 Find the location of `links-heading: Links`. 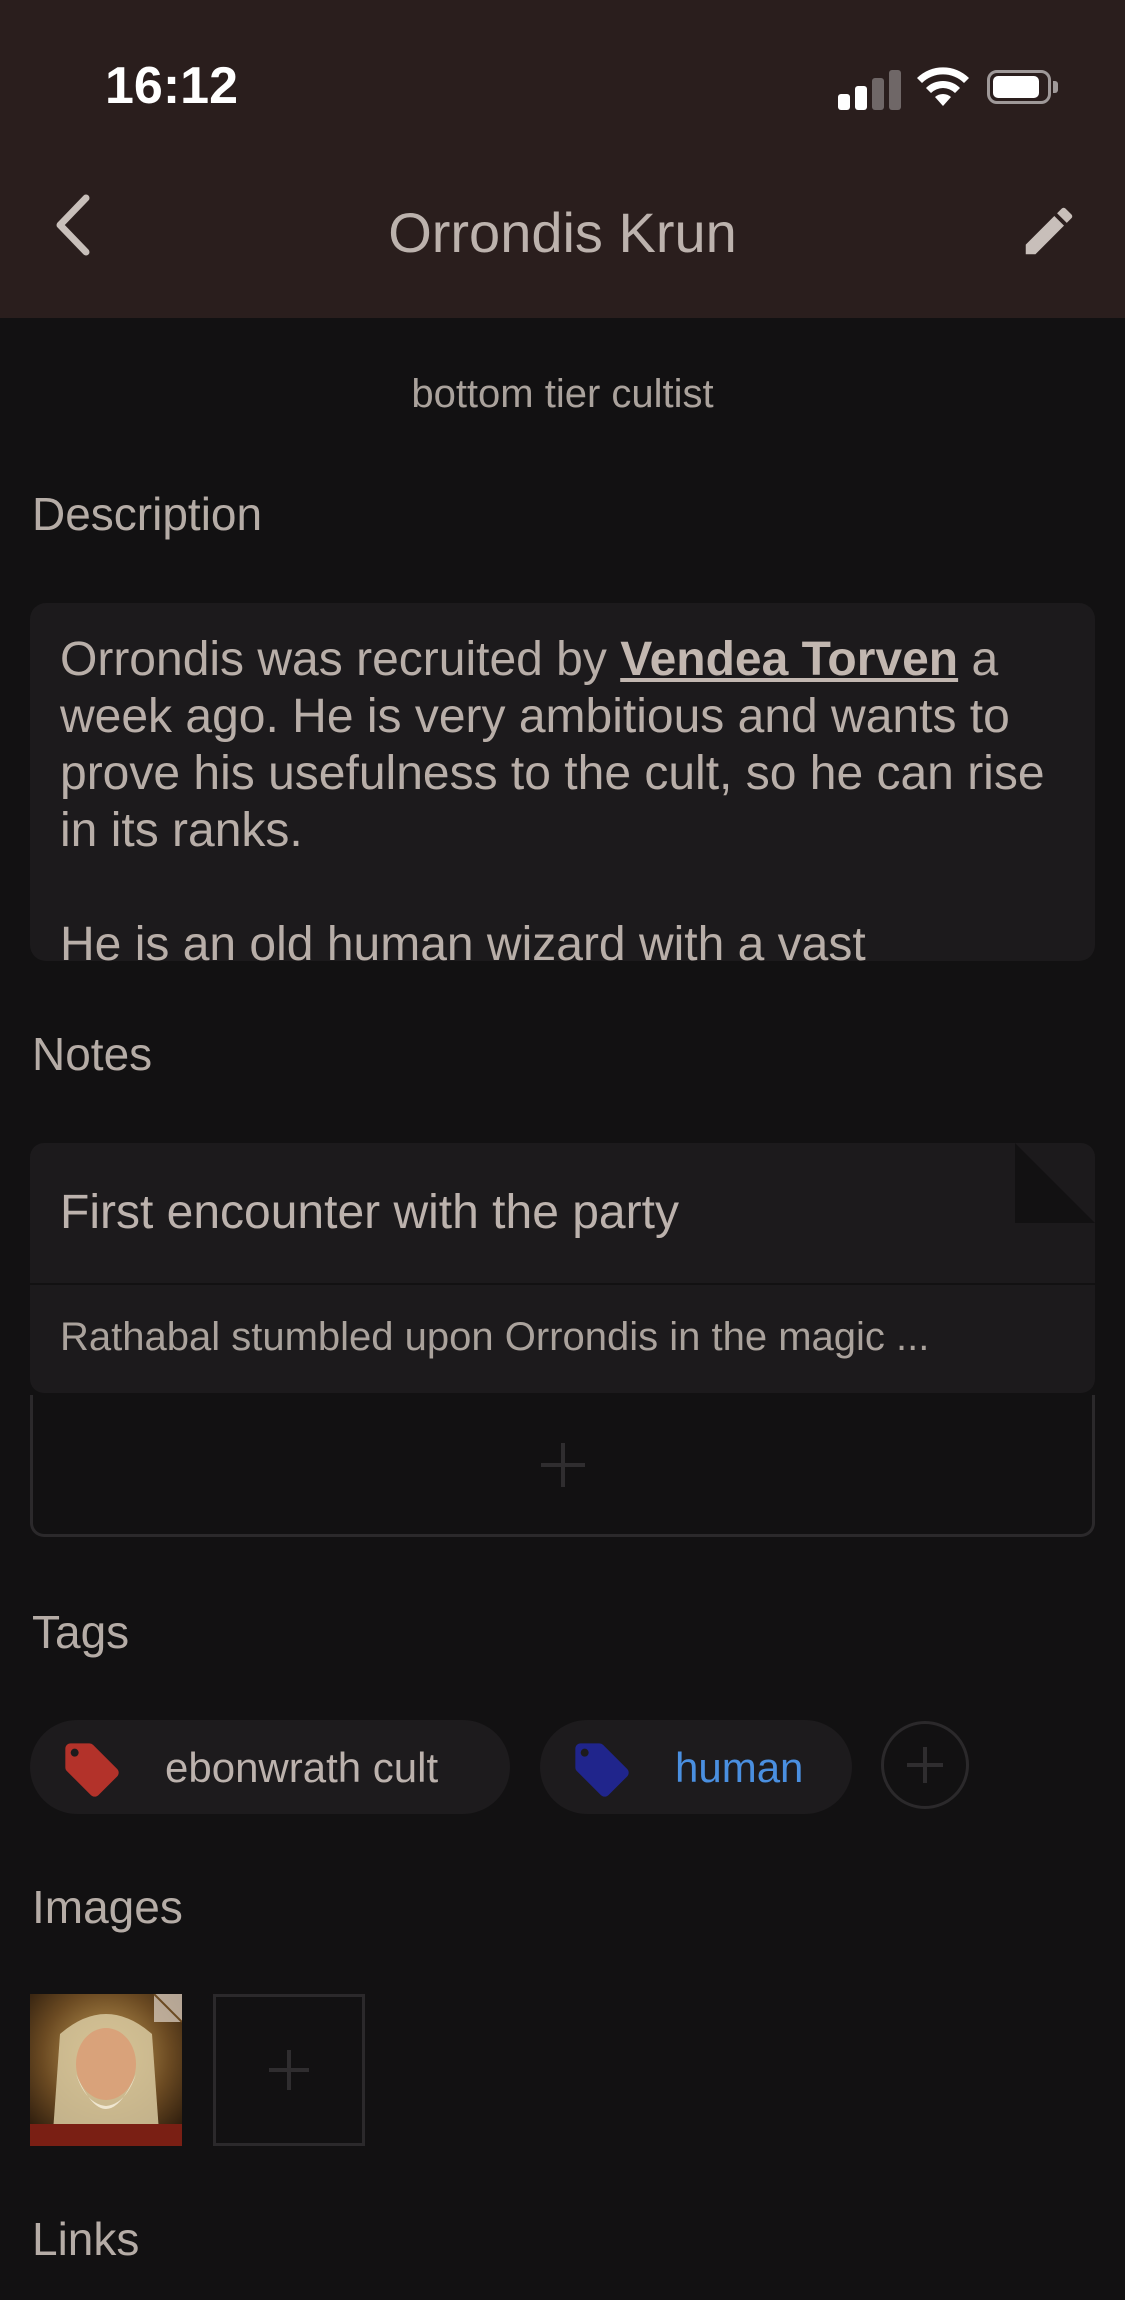

links-heading: Links is located at coordinates (86, 2239).